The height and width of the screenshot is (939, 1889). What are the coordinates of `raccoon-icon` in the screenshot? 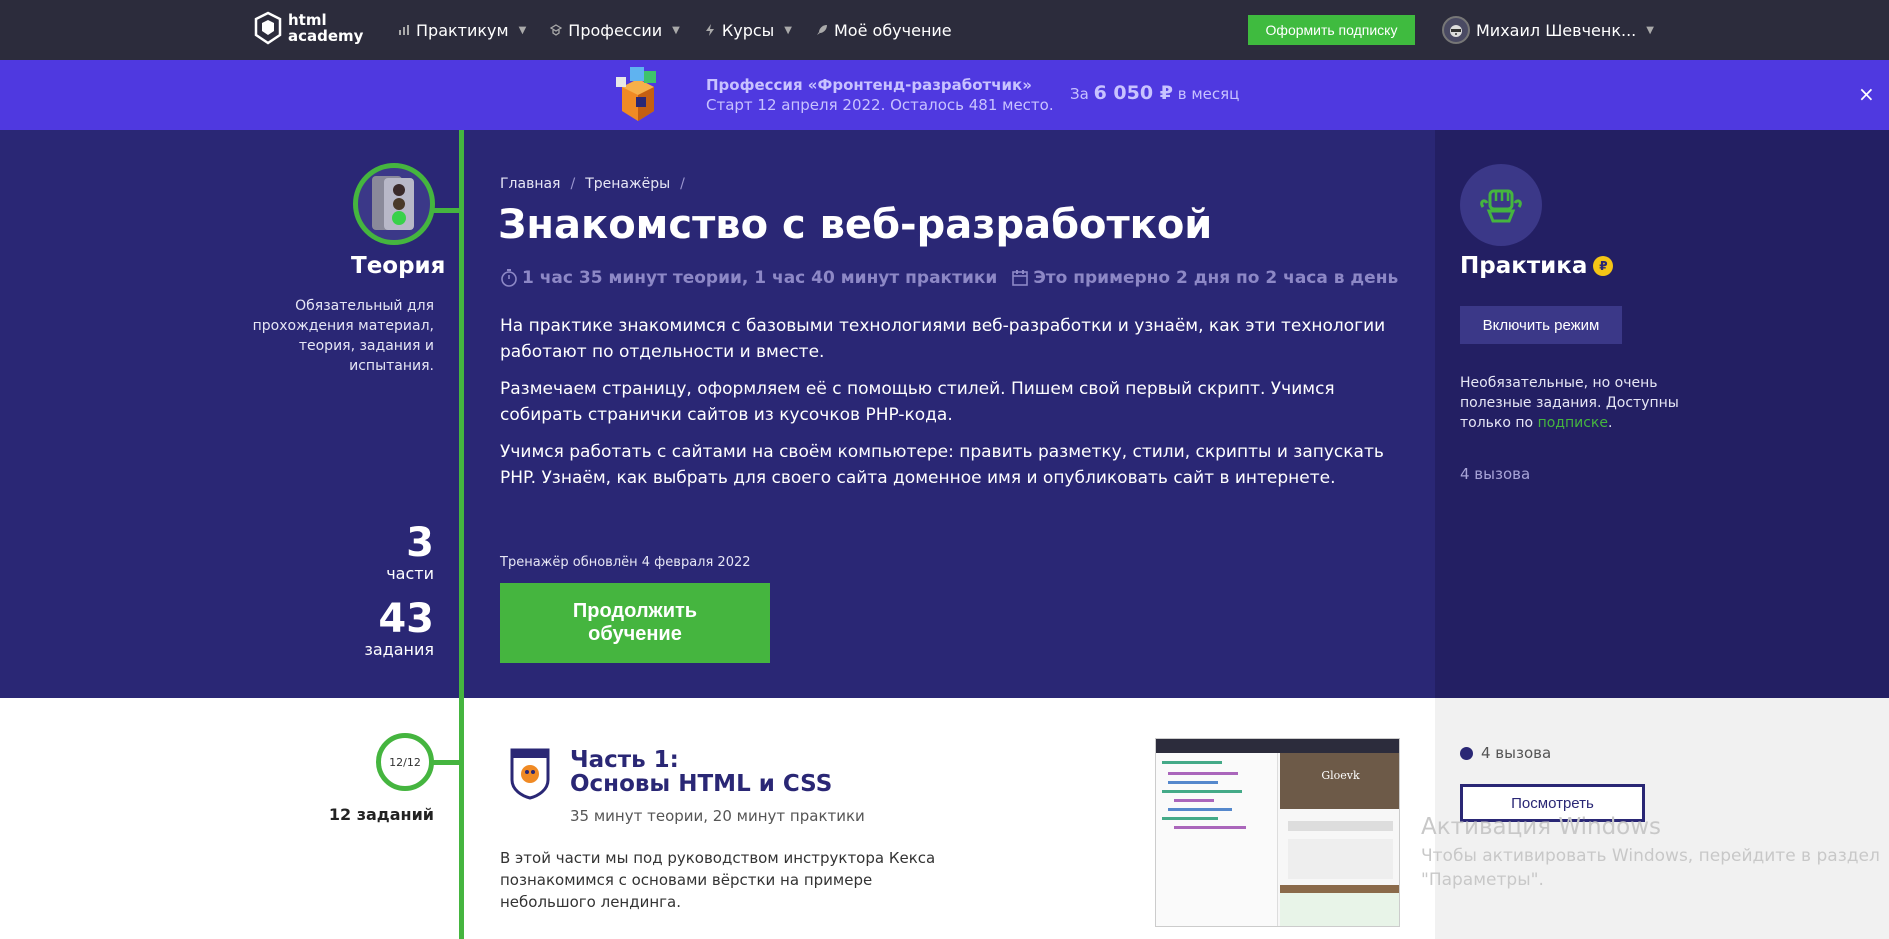 It's located at (1456, 31).